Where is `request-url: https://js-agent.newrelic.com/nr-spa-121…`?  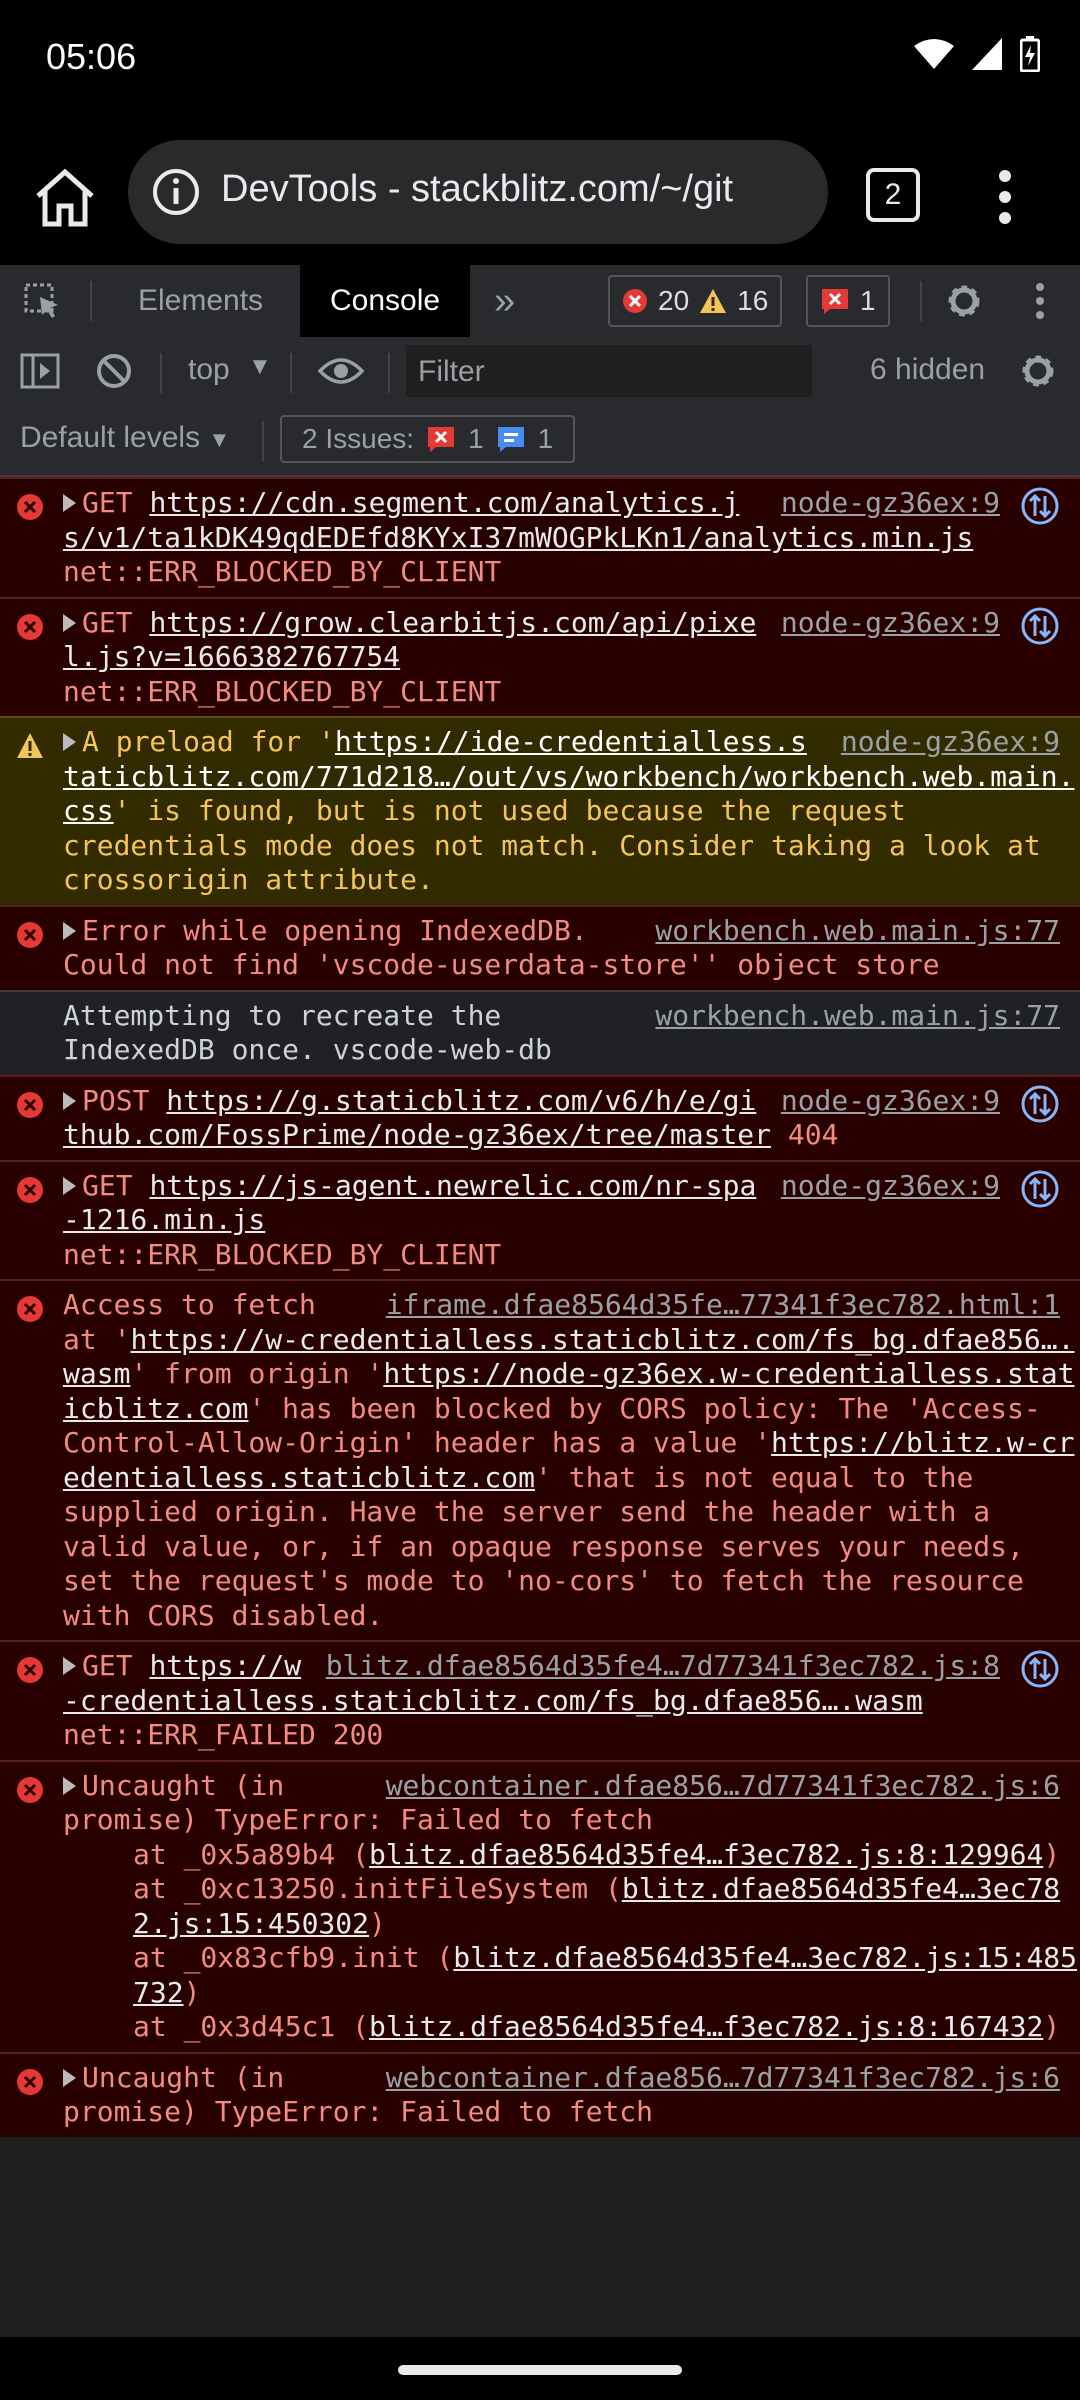
request-url: https://js-agent.newrelic.com/nr-spa-121… is located at coordinates (409, 1203).